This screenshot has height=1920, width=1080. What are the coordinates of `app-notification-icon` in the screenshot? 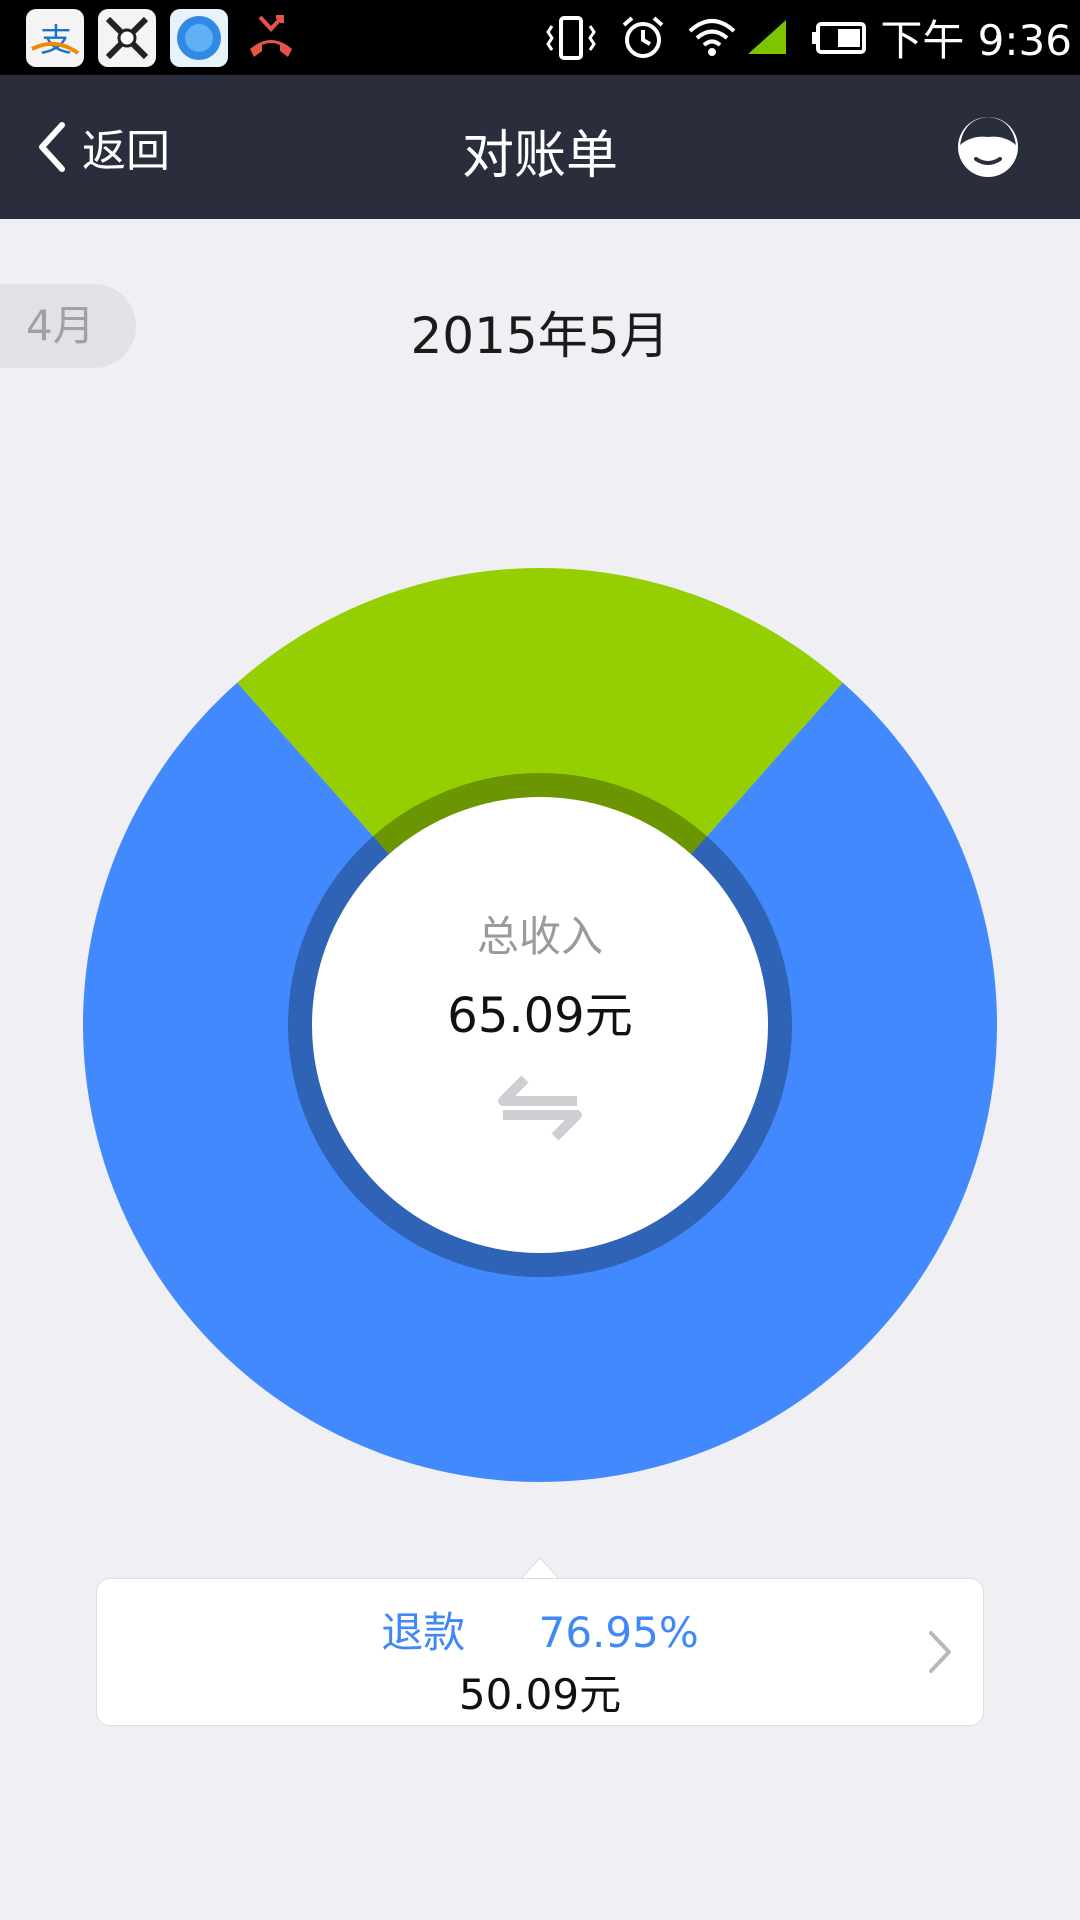 It's located at (127, 38).